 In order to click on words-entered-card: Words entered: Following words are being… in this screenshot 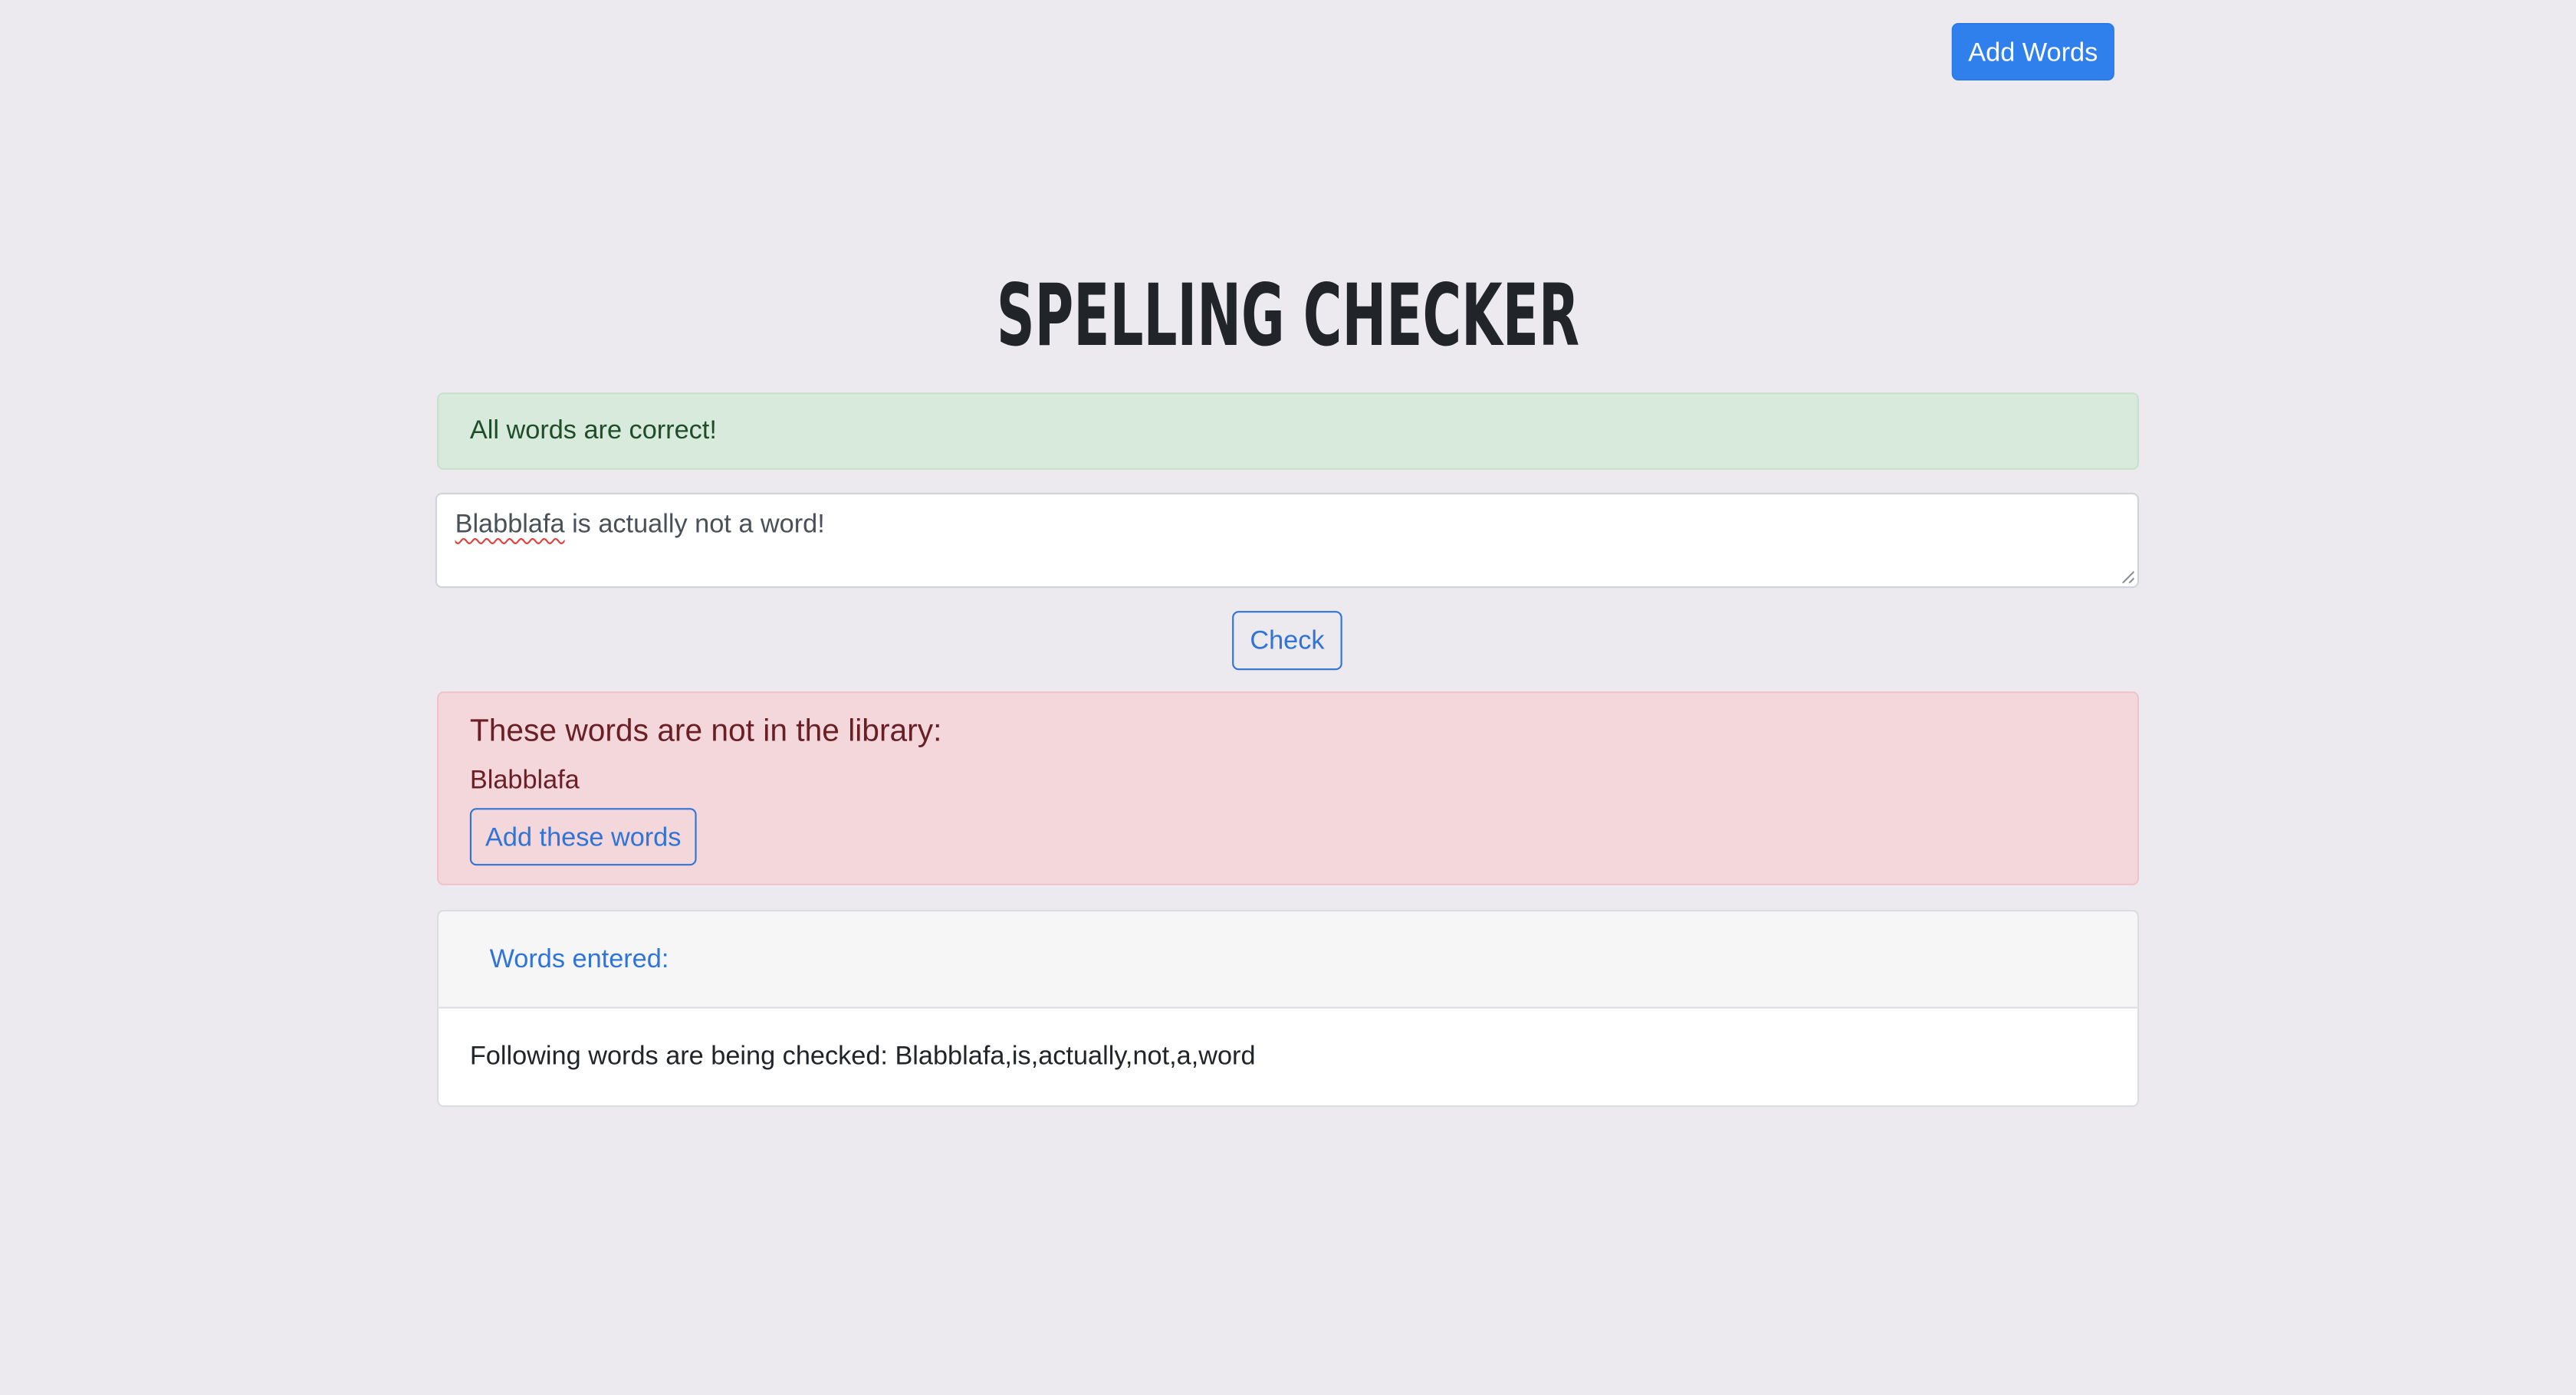, I will do `click(1288, 1009)`.